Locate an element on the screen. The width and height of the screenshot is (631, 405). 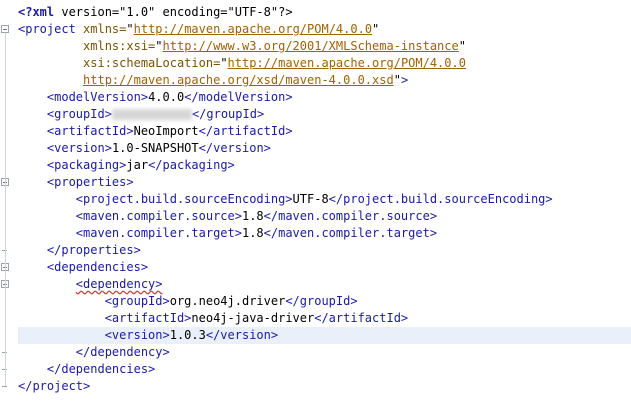
xml-tag: <maven.compiler.source> is located at coordinates (158, 216).